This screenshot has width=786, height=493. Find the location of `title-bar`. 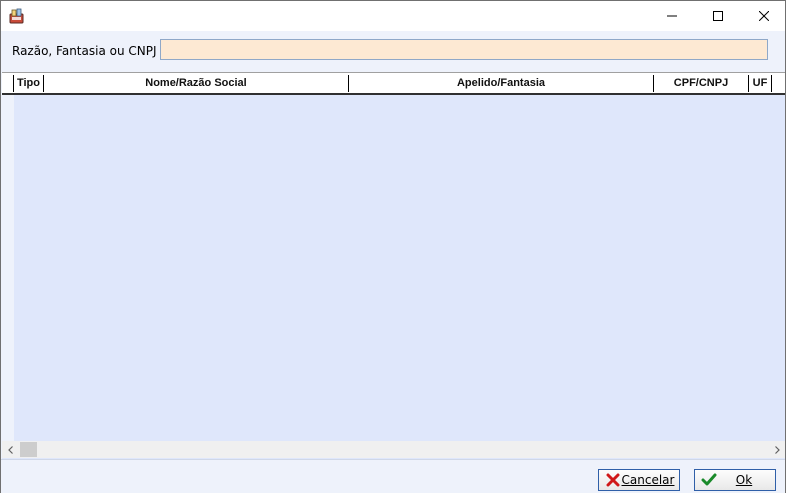

title-bar is located at coordinates (393, 16).